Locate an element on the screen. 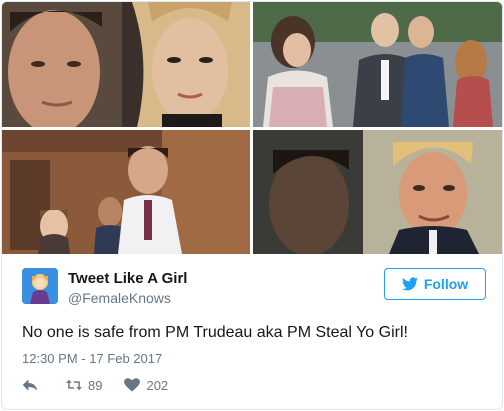 The height and width of the screenshot is (411, 504). follow-button: Follow is located at coordinates (435, 284).